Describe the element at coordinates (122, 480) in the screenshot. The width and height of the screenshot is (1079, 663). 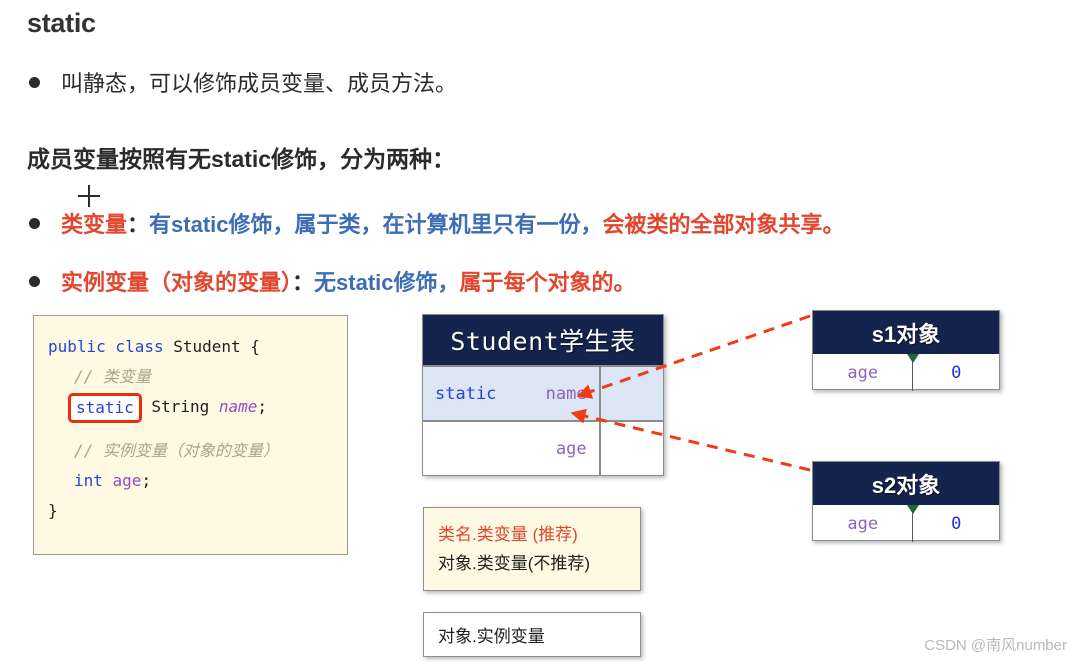
I see `code-var-age: age` at that location.